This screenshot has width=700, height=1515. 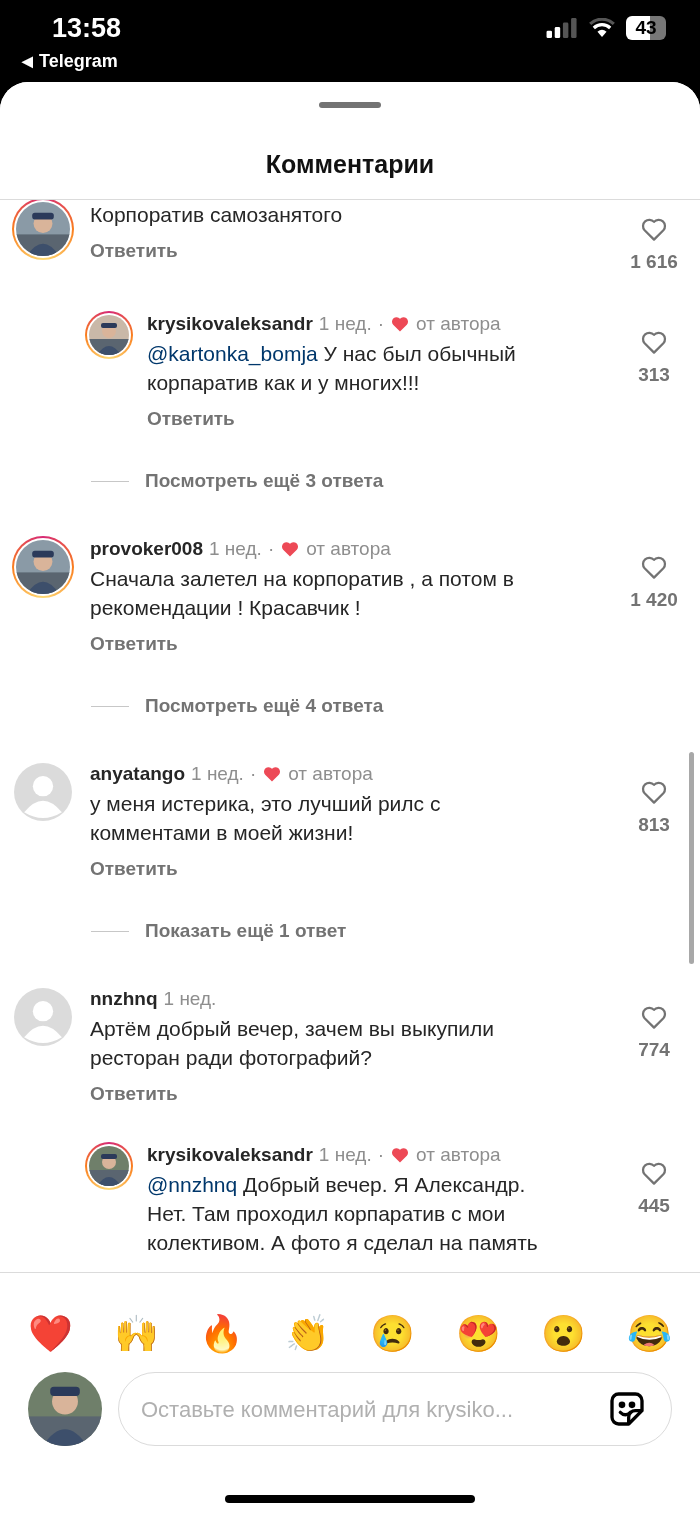 I want to click on clock: 13:58, so click(x=86, y=28).